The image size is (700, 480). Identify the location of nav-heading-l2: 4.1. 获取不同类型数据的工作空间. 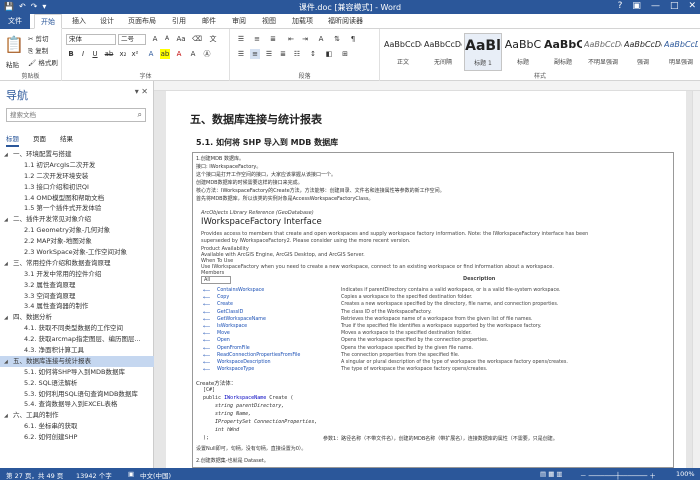
(77, 328).